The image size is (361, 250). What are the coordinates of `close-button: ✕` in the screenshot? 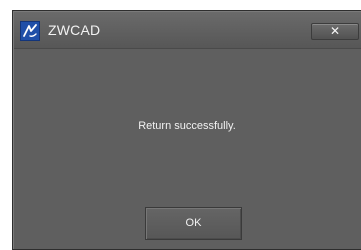 It's located at (335, 31).